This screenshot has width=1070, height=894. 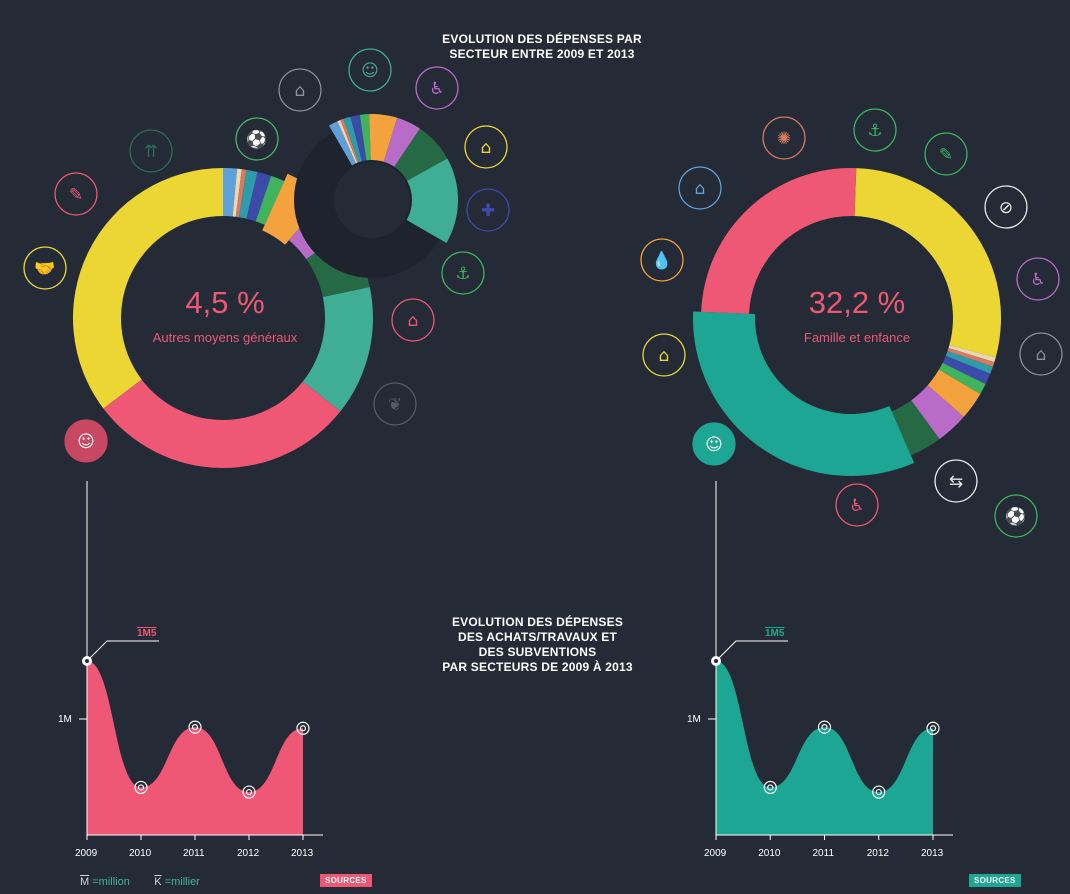 I want to click on left-center-label: Autres moyens généraux, so click(x=225, y=337).